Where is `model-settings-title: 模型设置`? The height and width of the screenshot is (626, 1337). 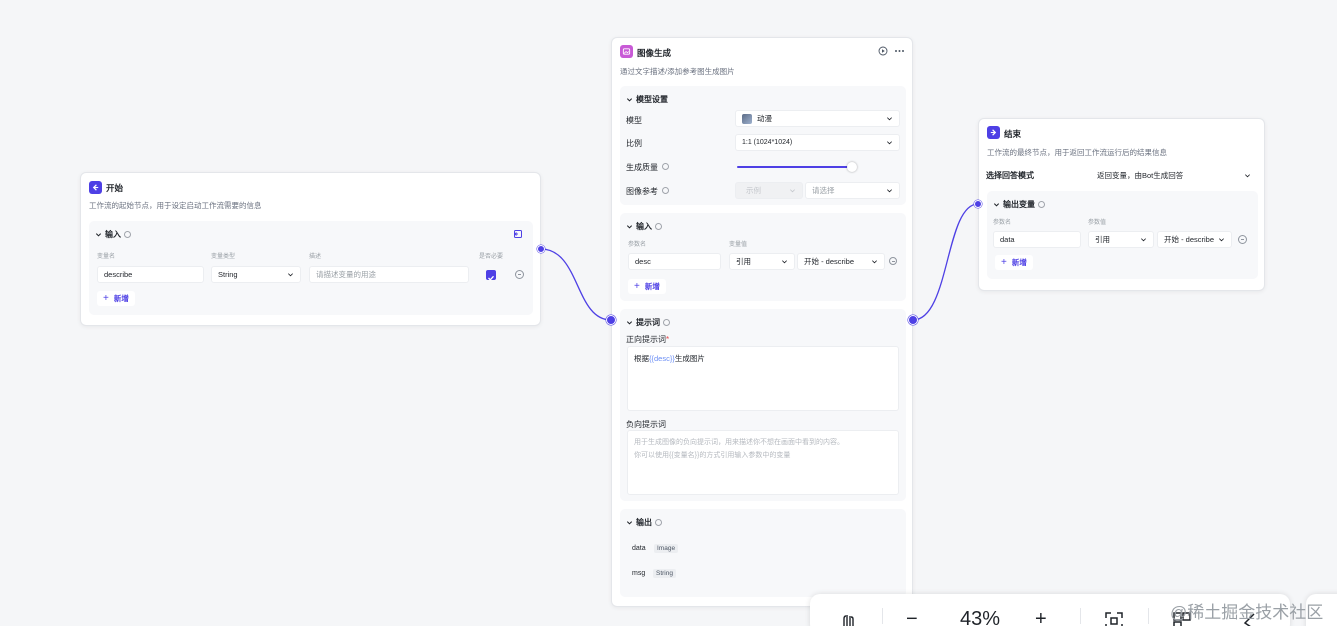
model-settings-title: 模型设置 is located at coordinates (647, 99).